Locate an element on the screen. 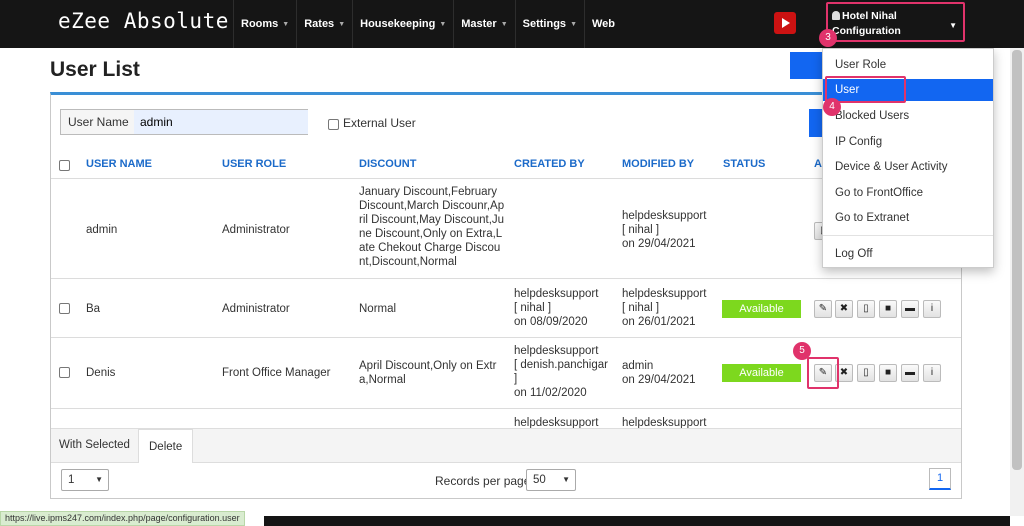 Image resolution: width=1024 pixels, height=526 pixels. nav-web-label: Web is located at coordinates (604, 24).